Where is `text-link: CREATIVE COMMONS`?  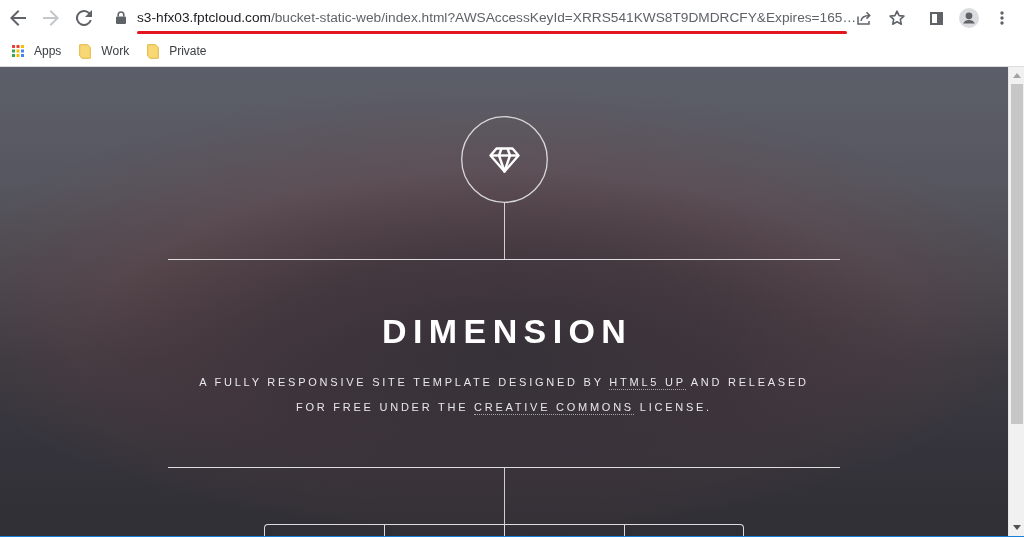 text-link: CREATIVE COMMONS is located at coordinates (554, 408).